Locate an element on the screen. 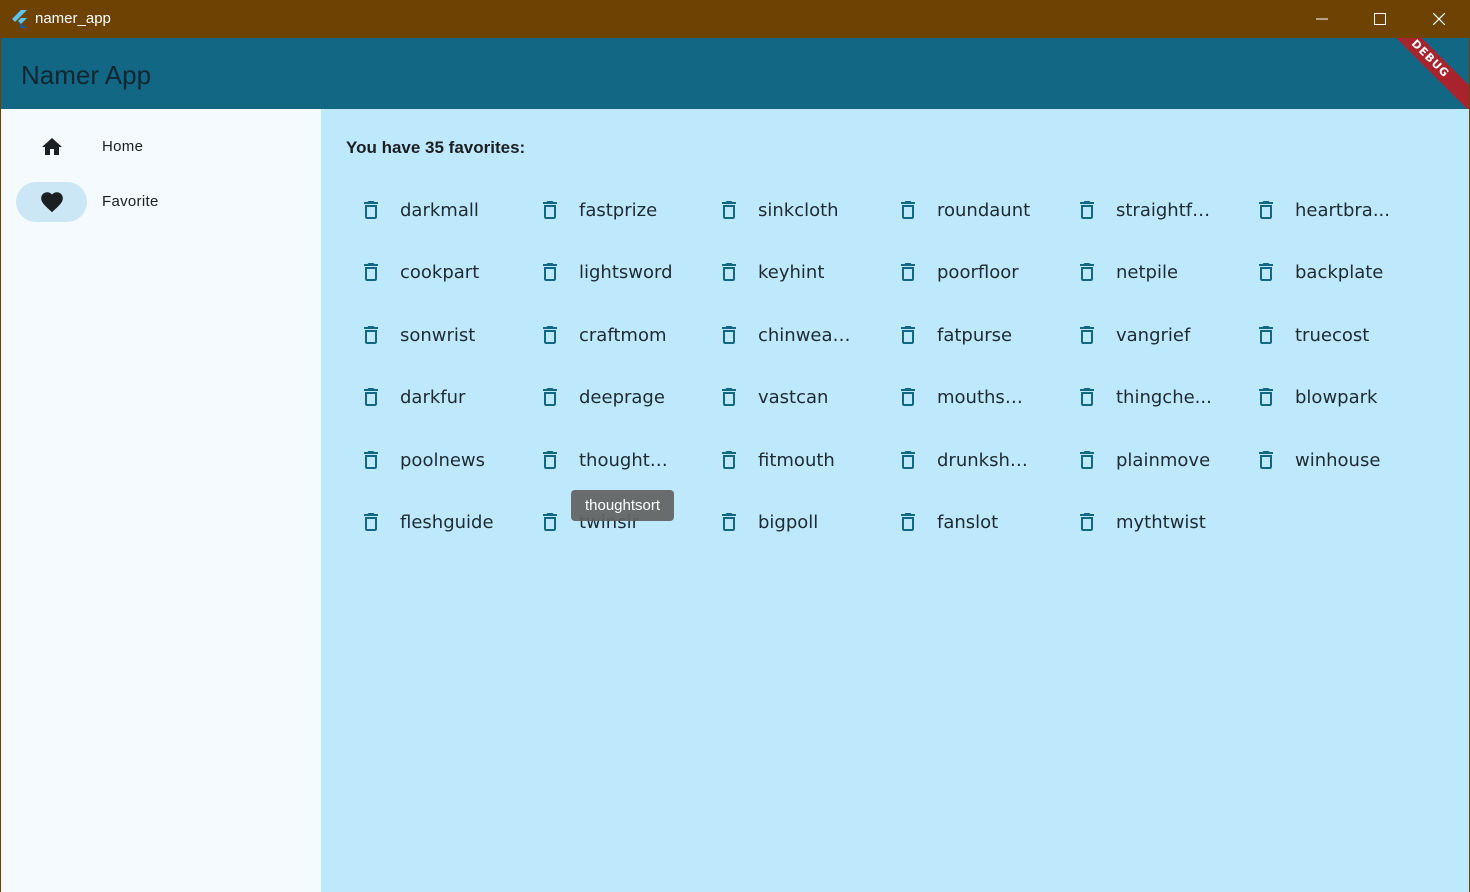  favorite-item: sinkcloth is located at coordinates (766, 210).